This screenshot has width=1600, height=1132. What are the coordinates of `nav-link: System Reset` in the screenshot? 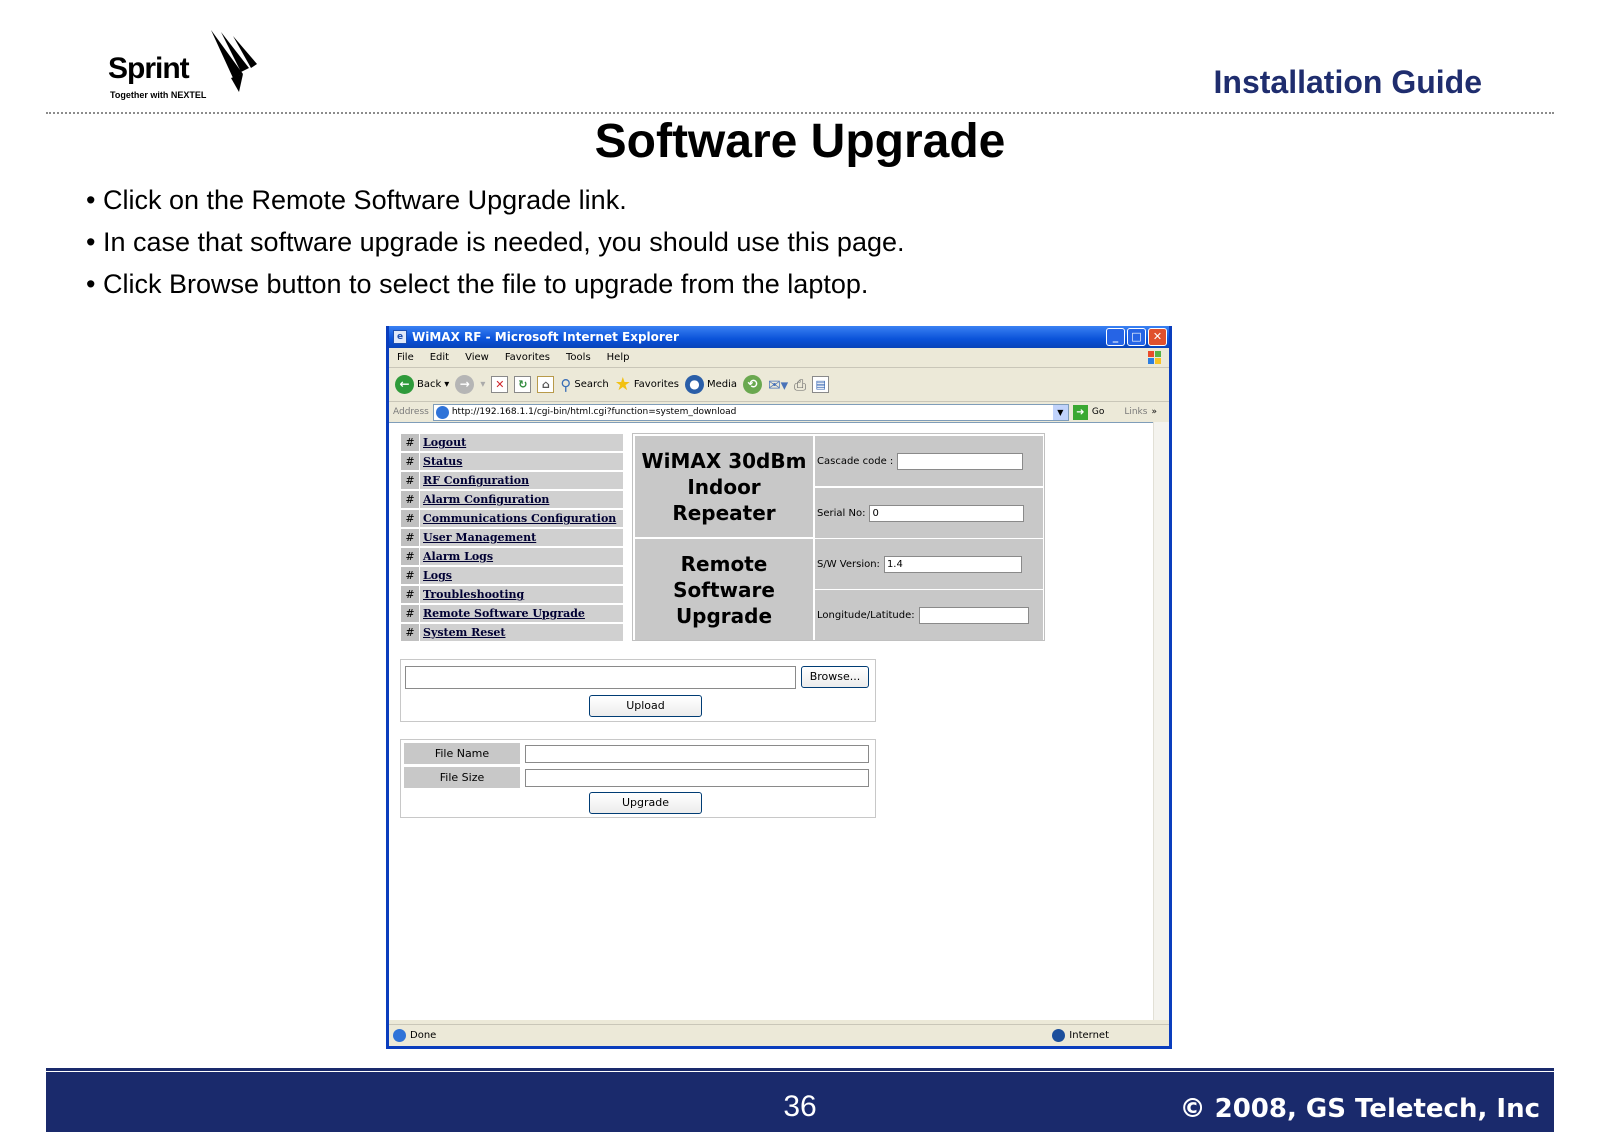 It's located at (463, 632).